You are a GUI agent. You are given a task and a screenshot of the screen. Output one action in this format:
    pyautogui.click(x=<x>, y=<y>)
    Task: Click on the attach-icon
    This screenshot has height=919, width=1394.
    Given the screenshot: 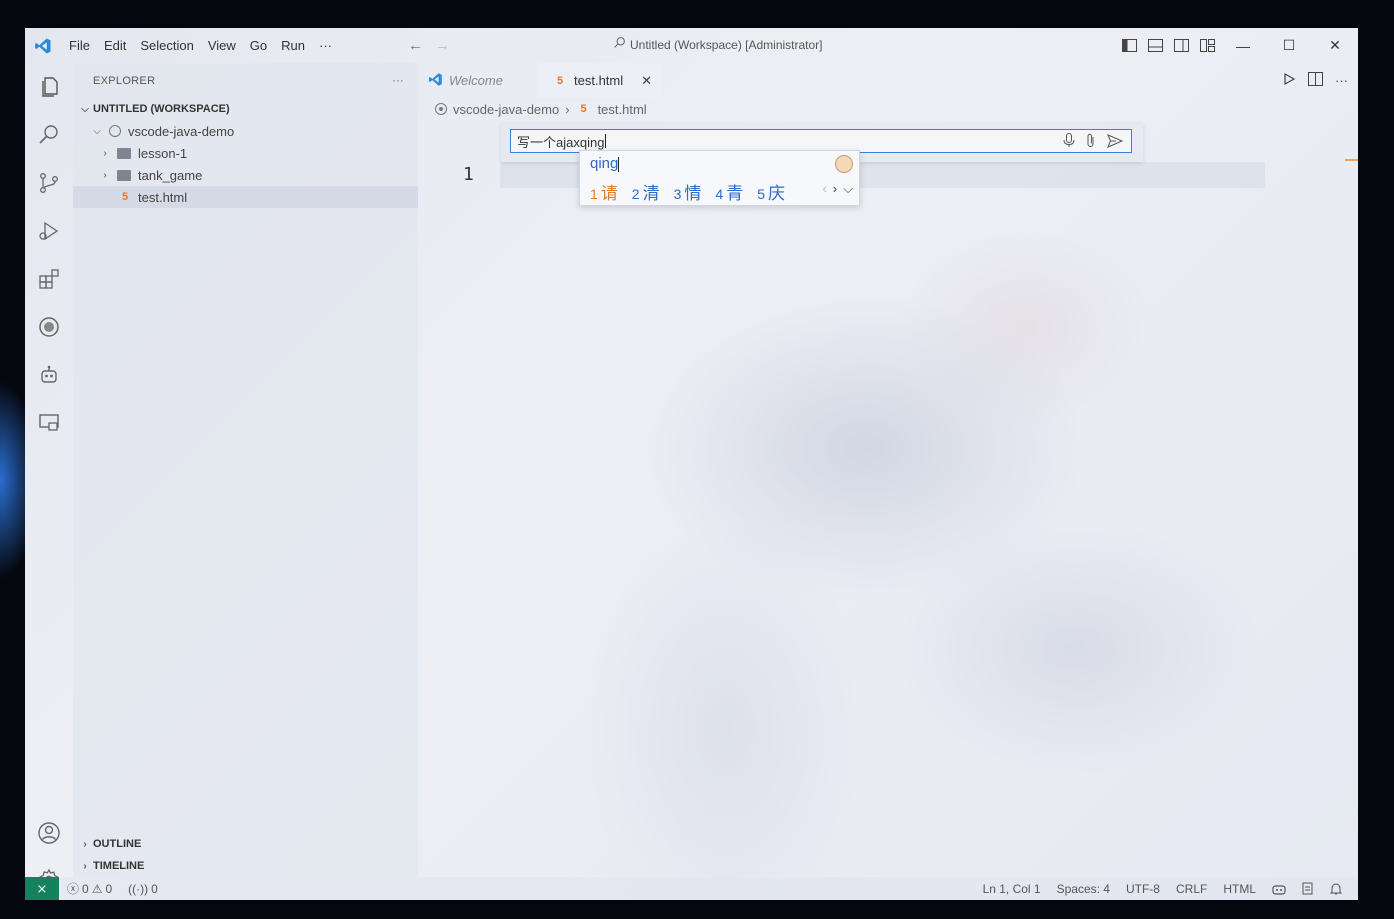 What is the action you would take?
    pyautogui.click(x=1091, y=142)
    